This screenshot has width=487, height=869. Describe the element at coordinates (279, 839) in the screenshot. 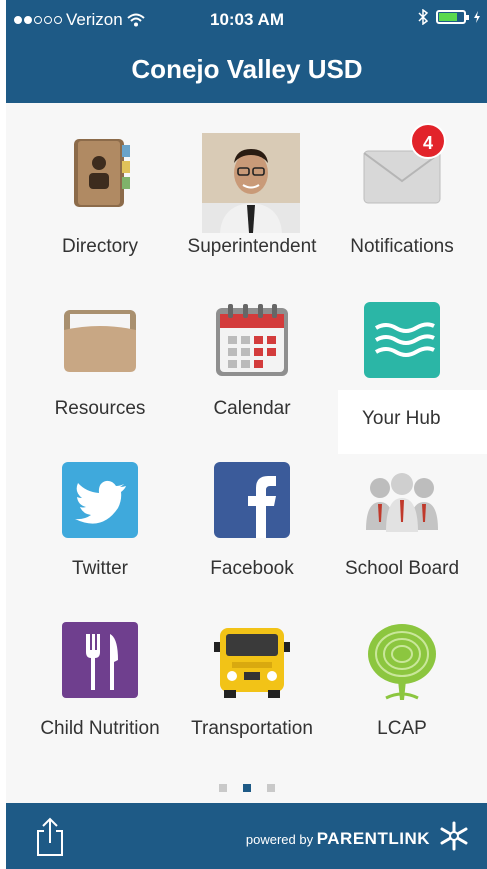

I see `powered-by-label: powered by` at that location.